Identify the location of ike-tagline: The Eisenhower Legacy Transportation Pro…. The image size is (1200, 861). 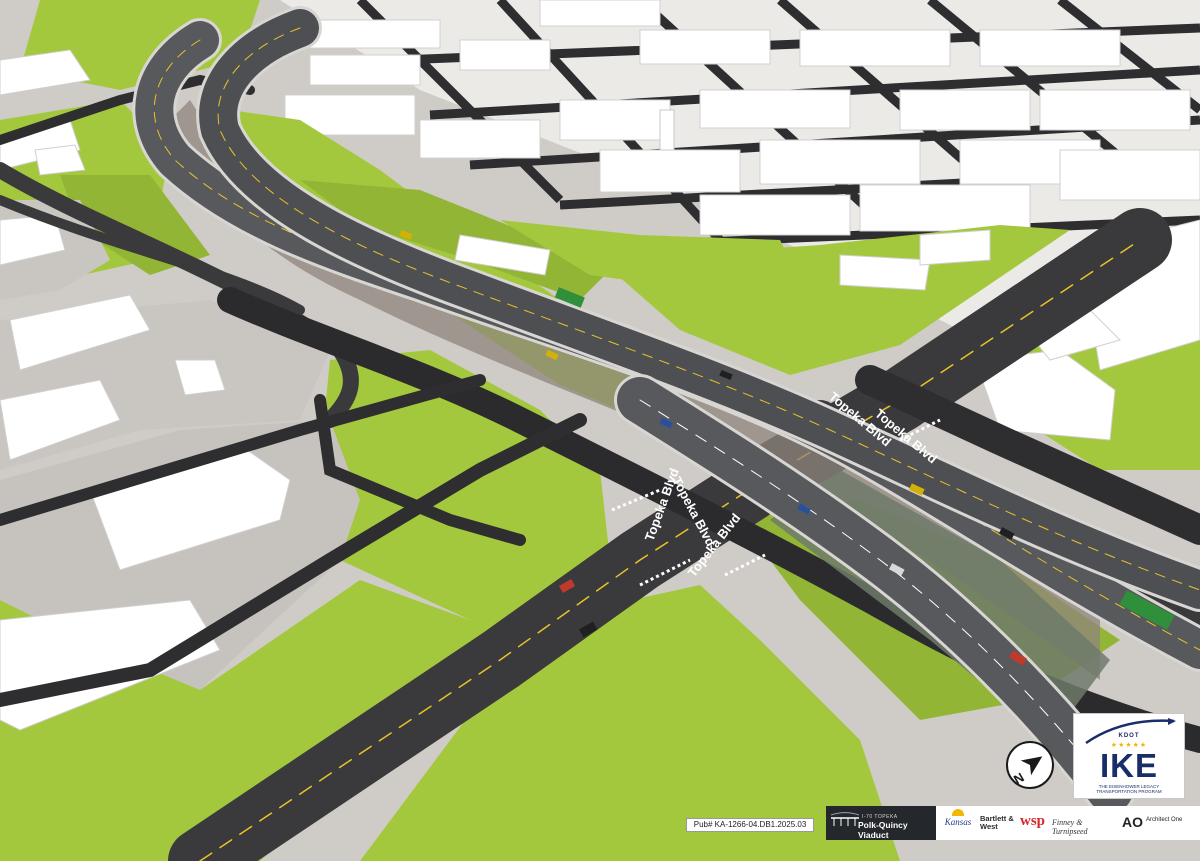
(1129, 789).